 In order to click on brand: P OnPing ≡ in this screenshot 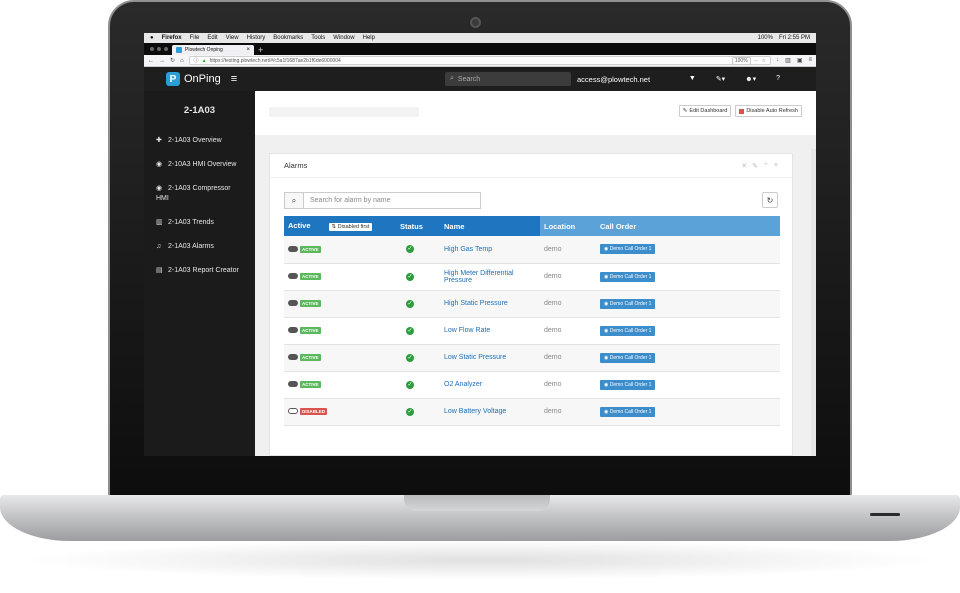, I will do `click(199, 79)`.